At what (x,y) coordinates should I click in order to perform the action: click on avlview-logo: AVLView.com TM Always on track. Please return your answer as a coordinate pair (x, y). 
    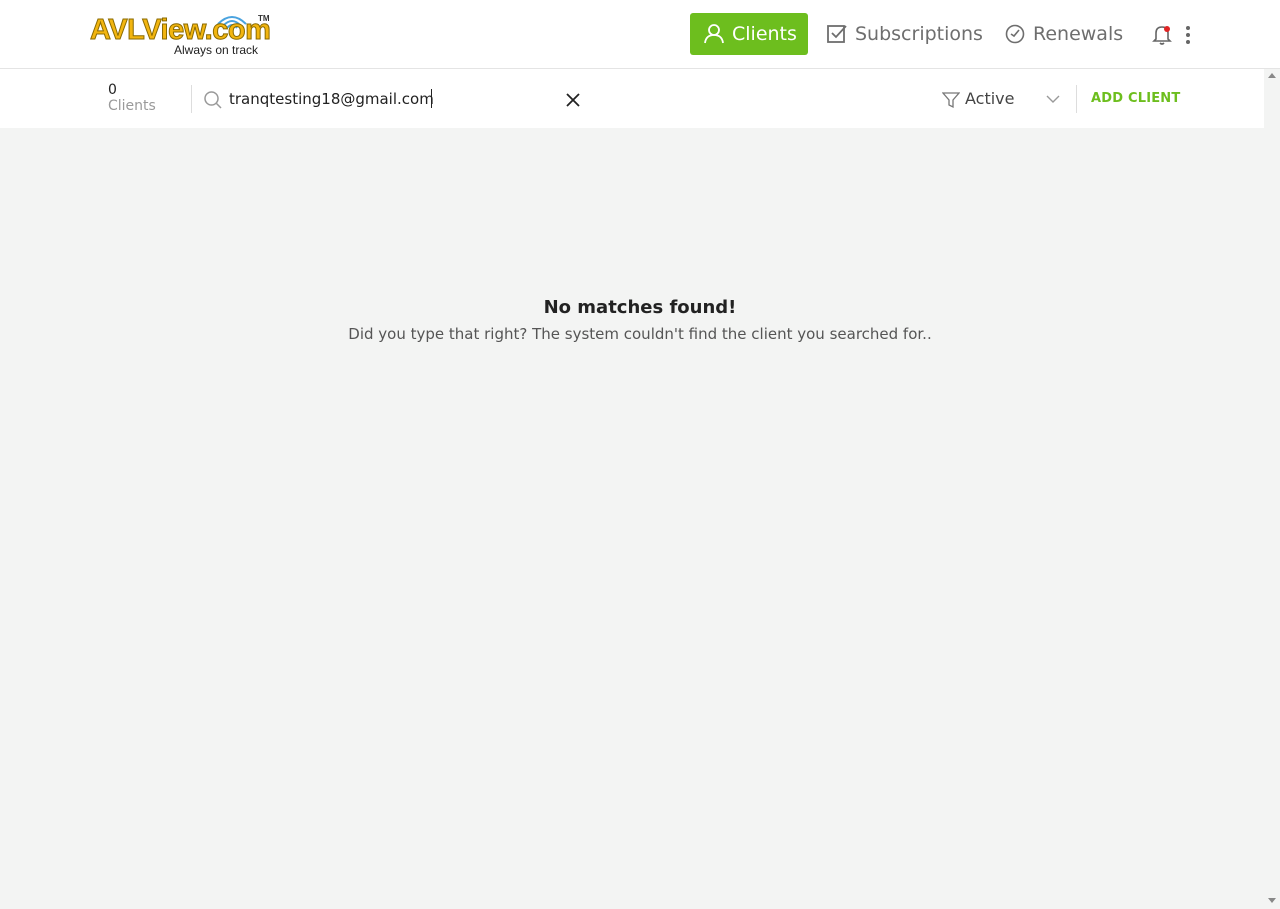
    Looking at the image, I should click on (180, 34).